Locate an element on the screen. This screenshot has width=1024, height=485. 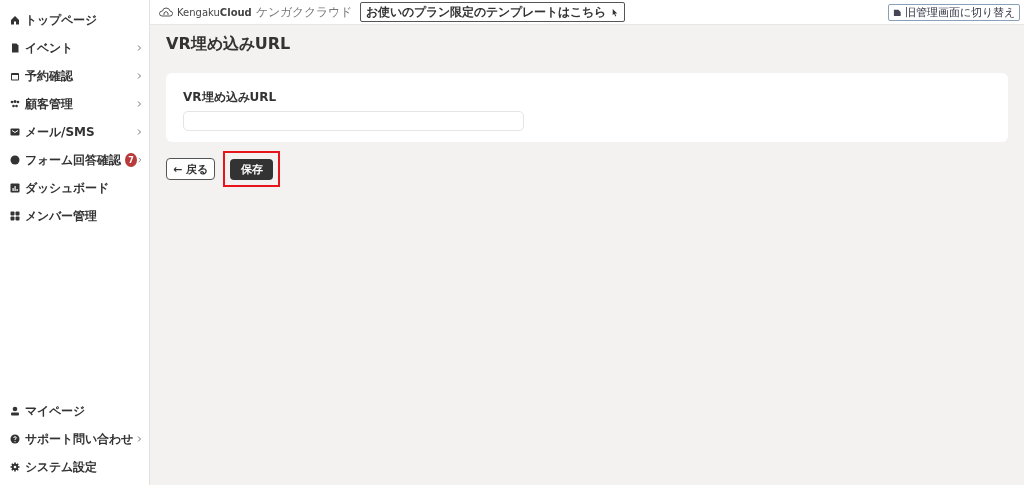
logo-reading: ケンガククラウド is located at coordinates (303, 12).